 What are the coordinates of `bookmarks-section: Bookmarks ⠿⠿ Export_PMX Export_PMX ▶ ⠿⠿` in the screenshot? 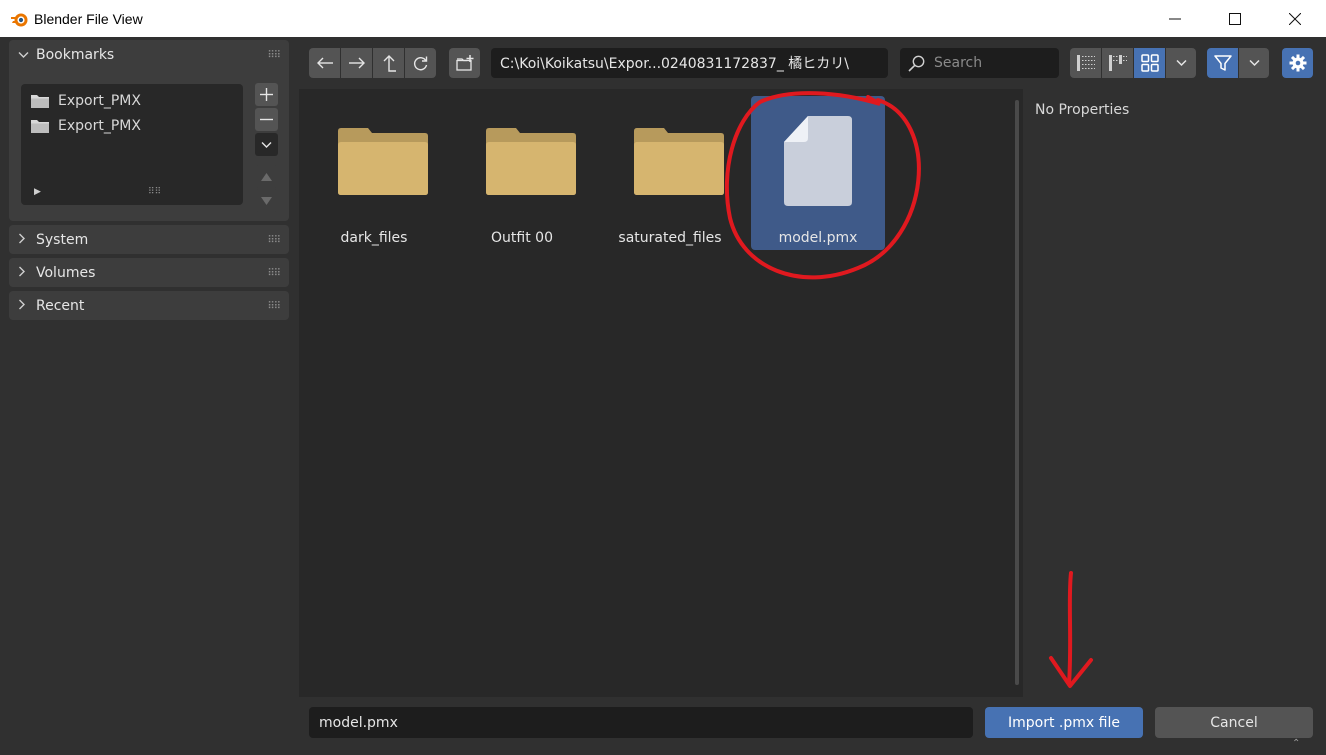 It's located at (149, 130).